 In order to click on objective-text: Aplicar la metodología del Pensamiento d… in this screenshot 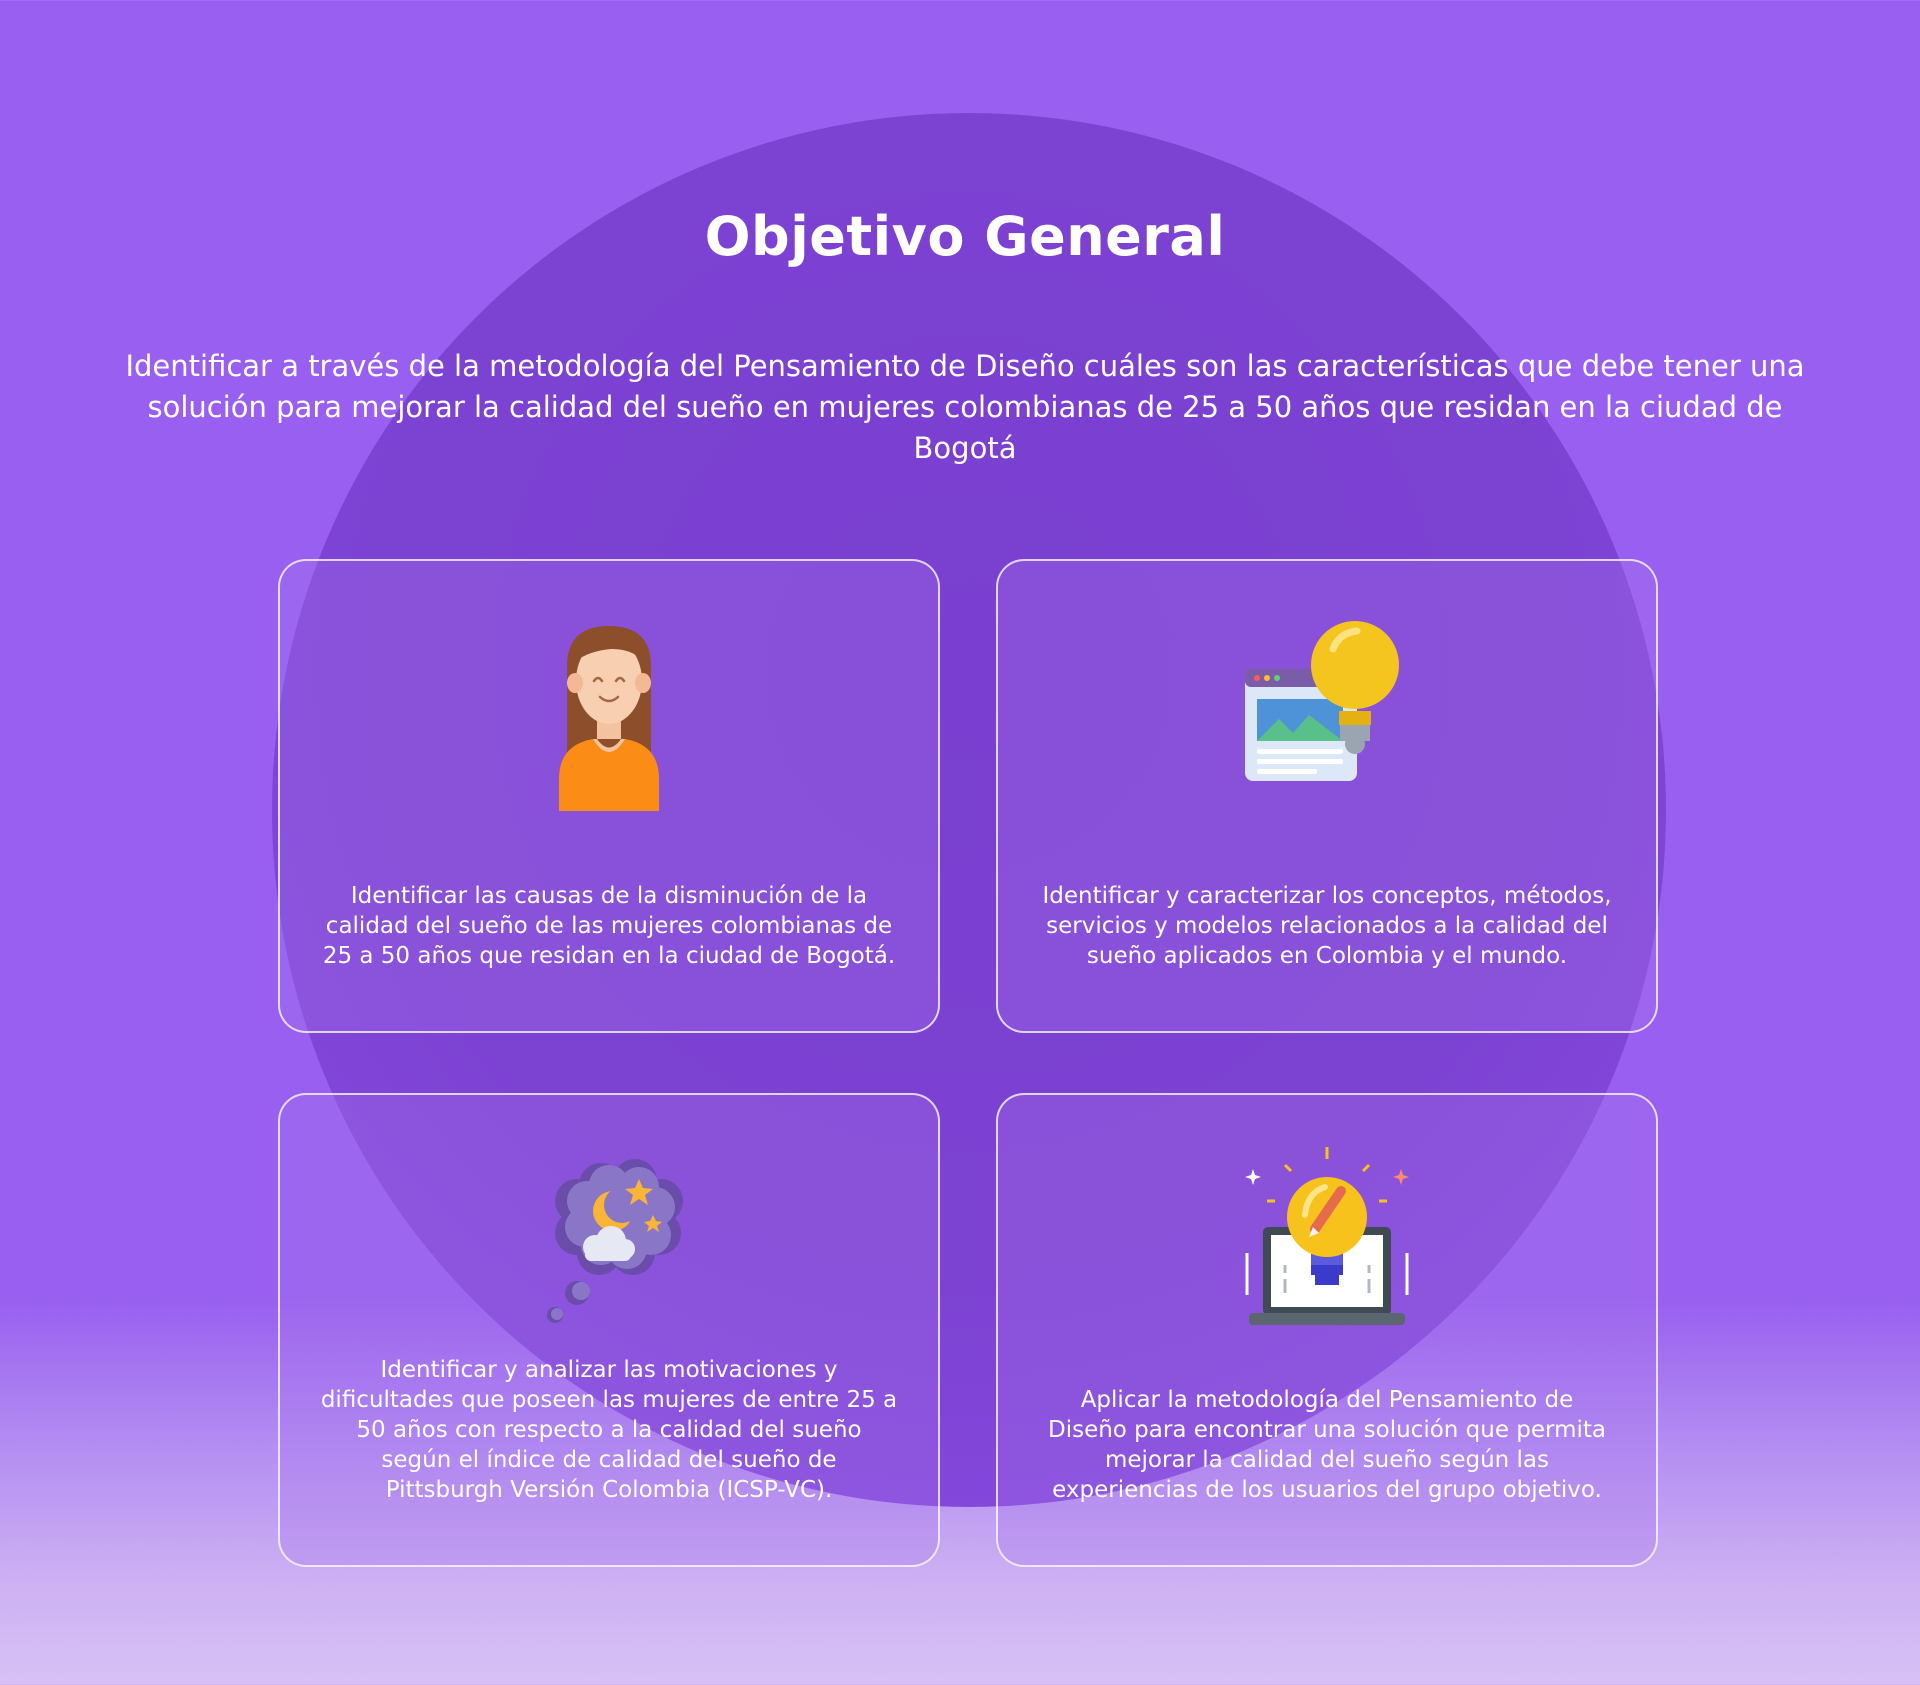, I will do `click(1327, 1445)`.